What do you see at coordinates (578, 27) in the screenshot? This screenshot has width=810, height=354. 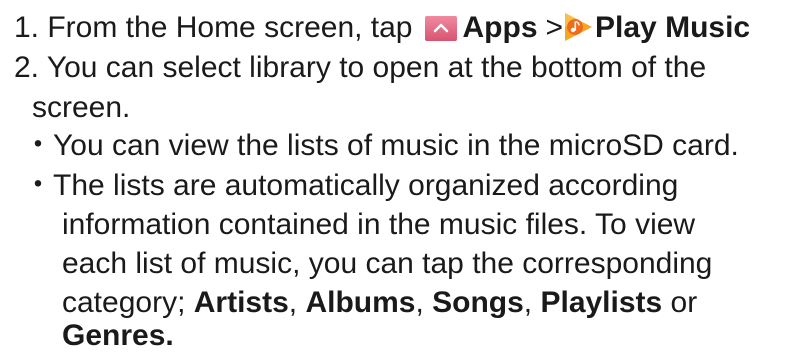 I see `play-music-icon` at bounding box center [578, 27].